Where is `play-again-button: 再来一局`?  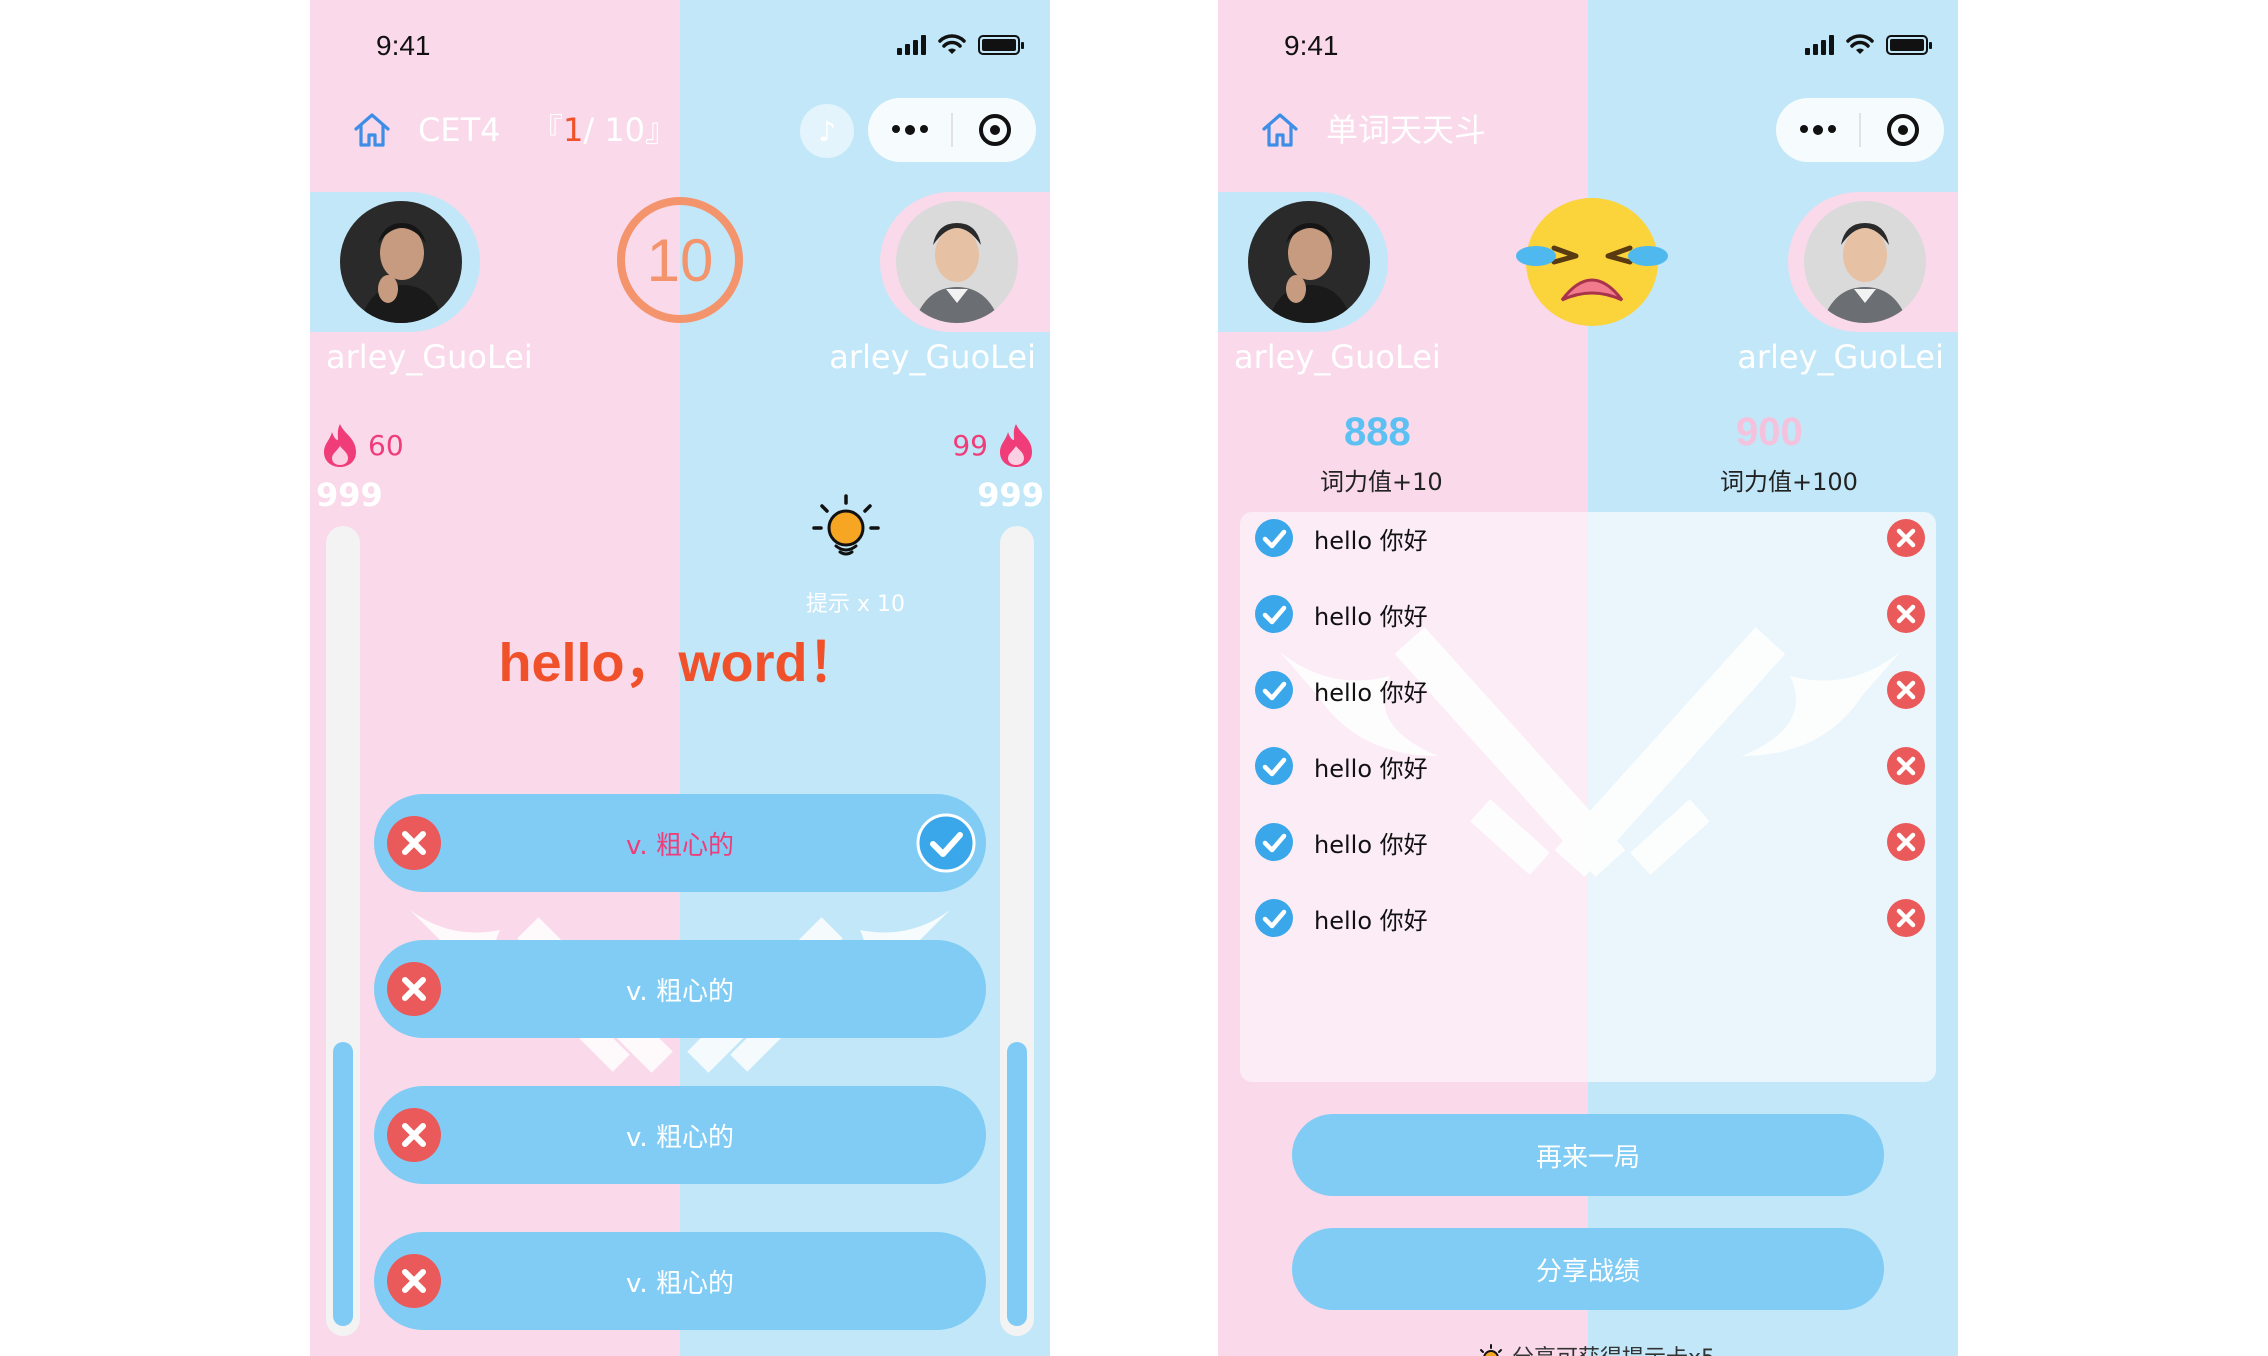 play-again-button: 再来一局 is located at coordinates (1588, 1155).